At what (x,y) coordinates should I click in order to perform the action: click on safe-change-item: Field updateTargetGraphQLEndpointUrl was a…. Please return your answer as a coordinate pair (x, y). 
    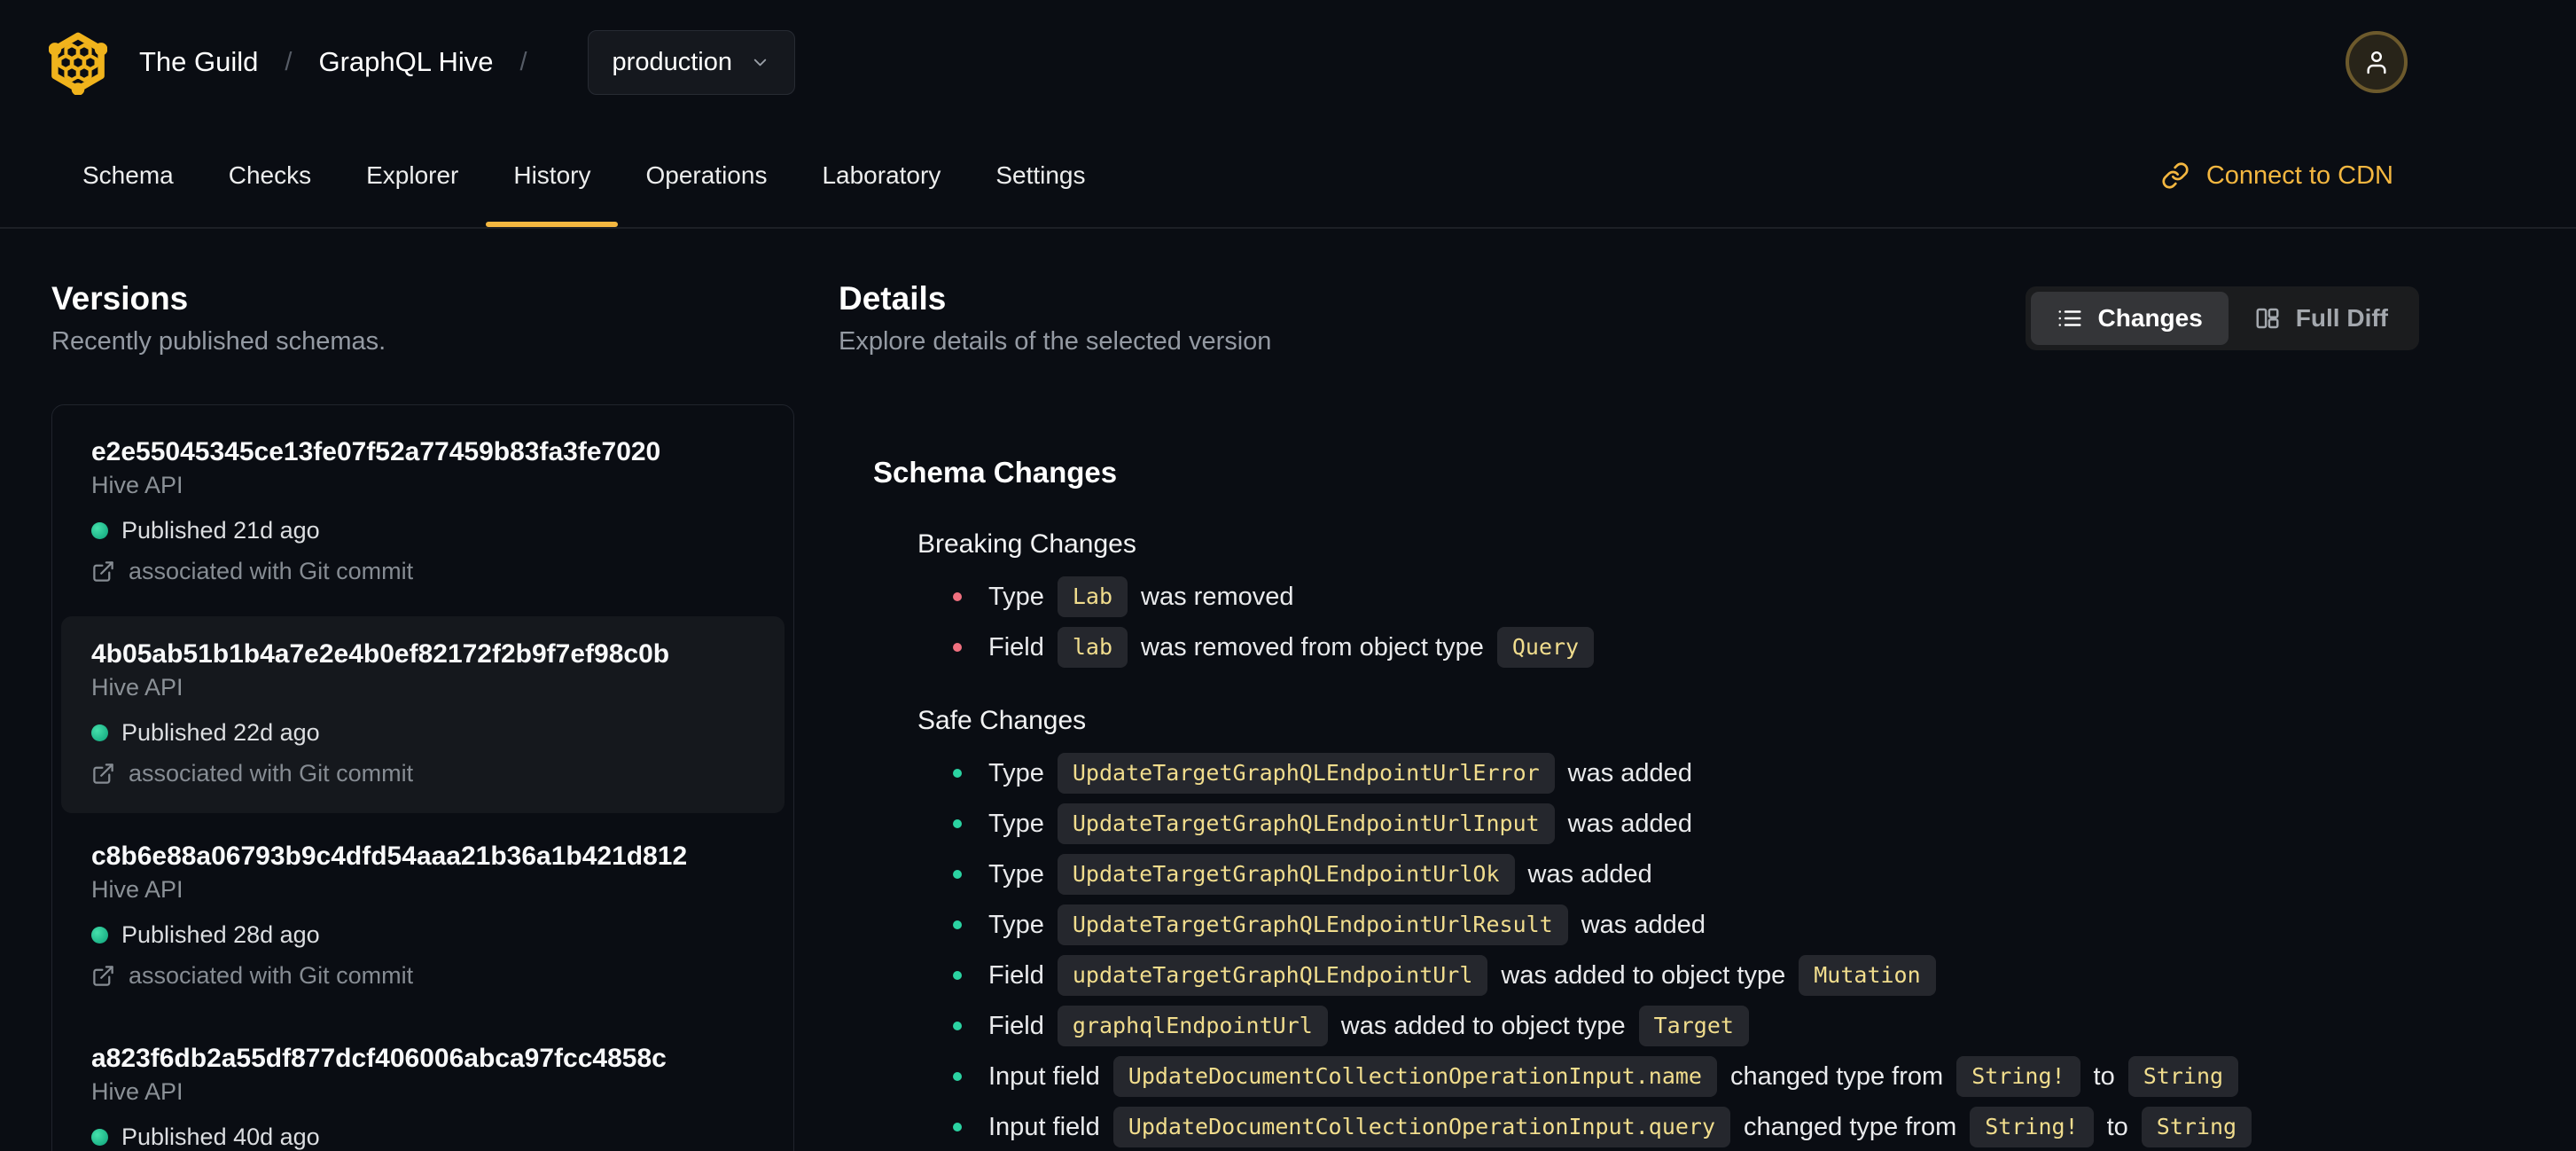
    Looking at the image, I should click on (1738, 975).